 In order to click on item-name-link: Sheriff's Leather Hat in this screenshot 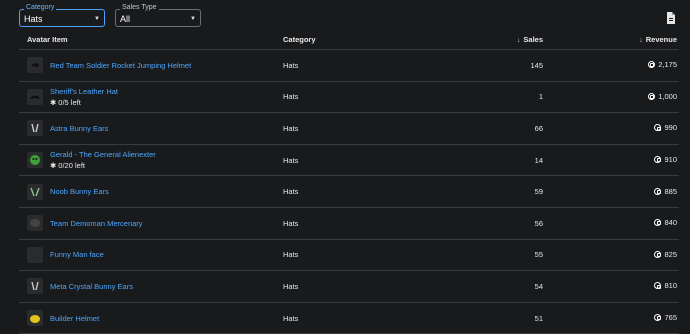, I will do `click(84, 91)`.